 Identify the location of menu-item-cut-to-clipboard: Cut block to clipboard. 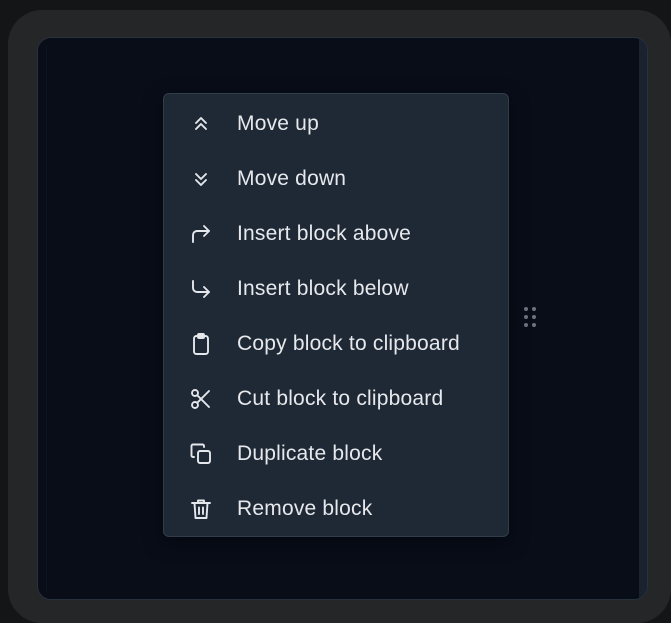
(336, 398).